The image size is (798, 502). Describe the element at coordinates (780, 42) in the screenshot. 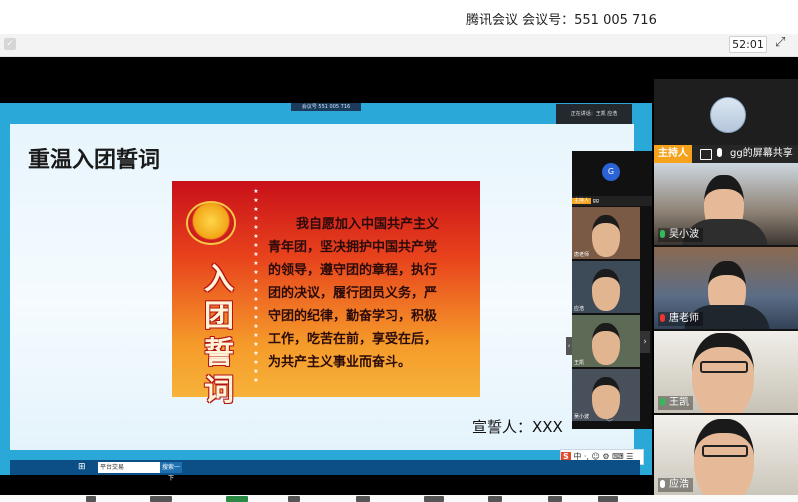

I see `fullscreen-icon: ⤢` at that location.